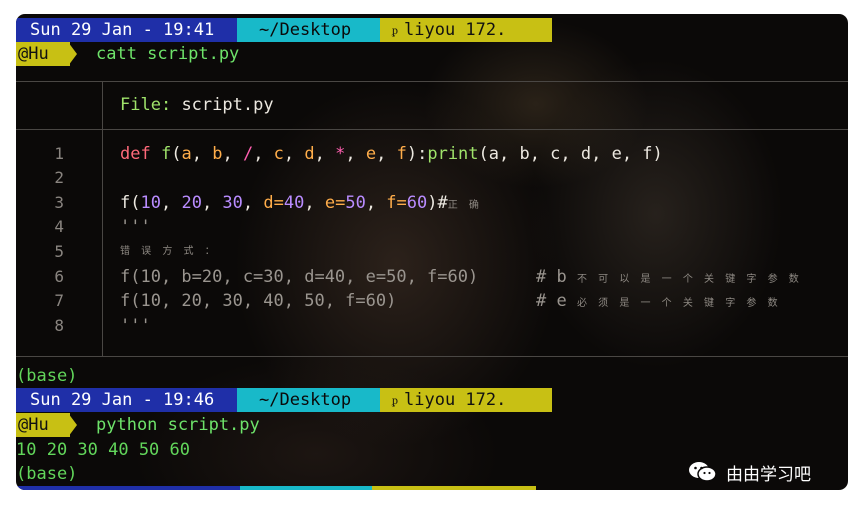 Image resolution: width=864 pixels, height=508 pixels. Describe the element at coordinates (168, 54) in the screenshot. I see `command-text: catt script.py` at that location.